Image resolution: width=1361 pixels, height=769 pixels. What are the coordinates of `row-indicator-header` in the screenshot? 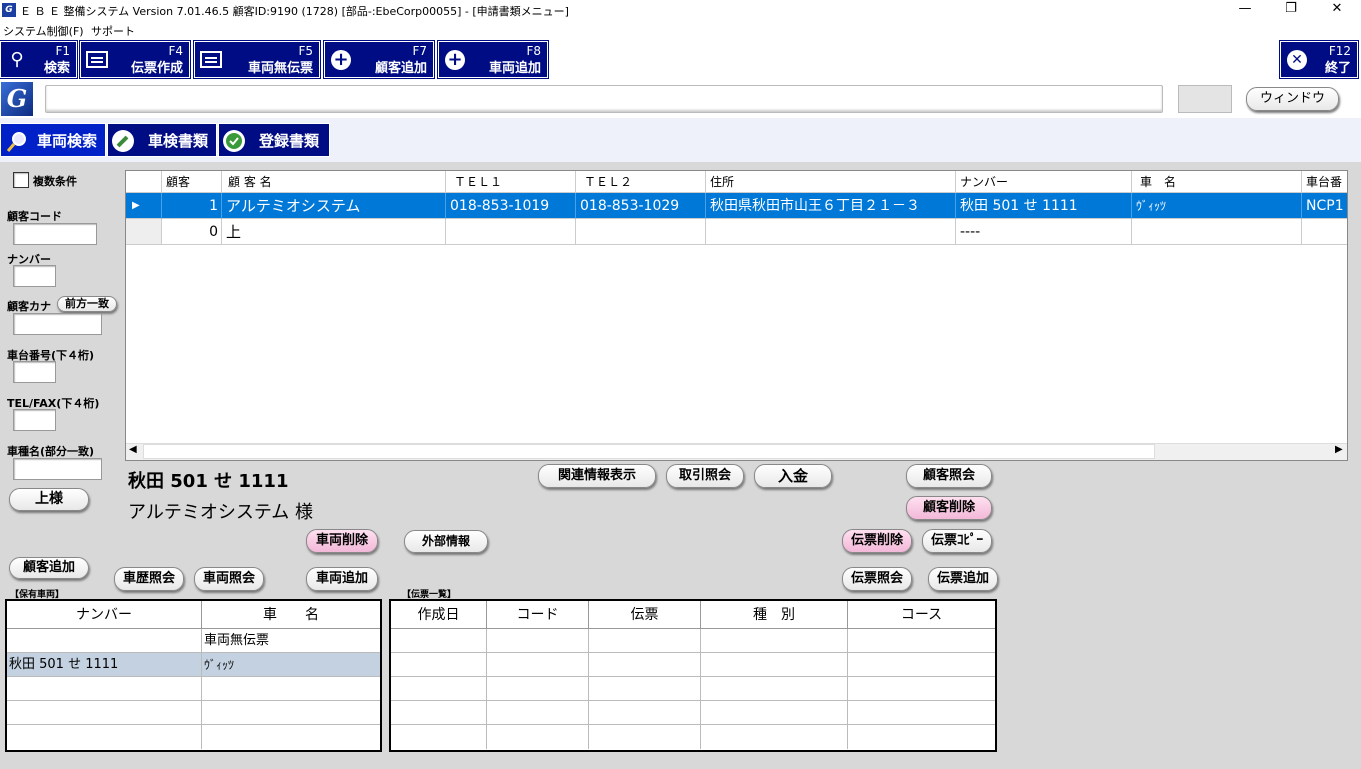 It's located at (144, 182).